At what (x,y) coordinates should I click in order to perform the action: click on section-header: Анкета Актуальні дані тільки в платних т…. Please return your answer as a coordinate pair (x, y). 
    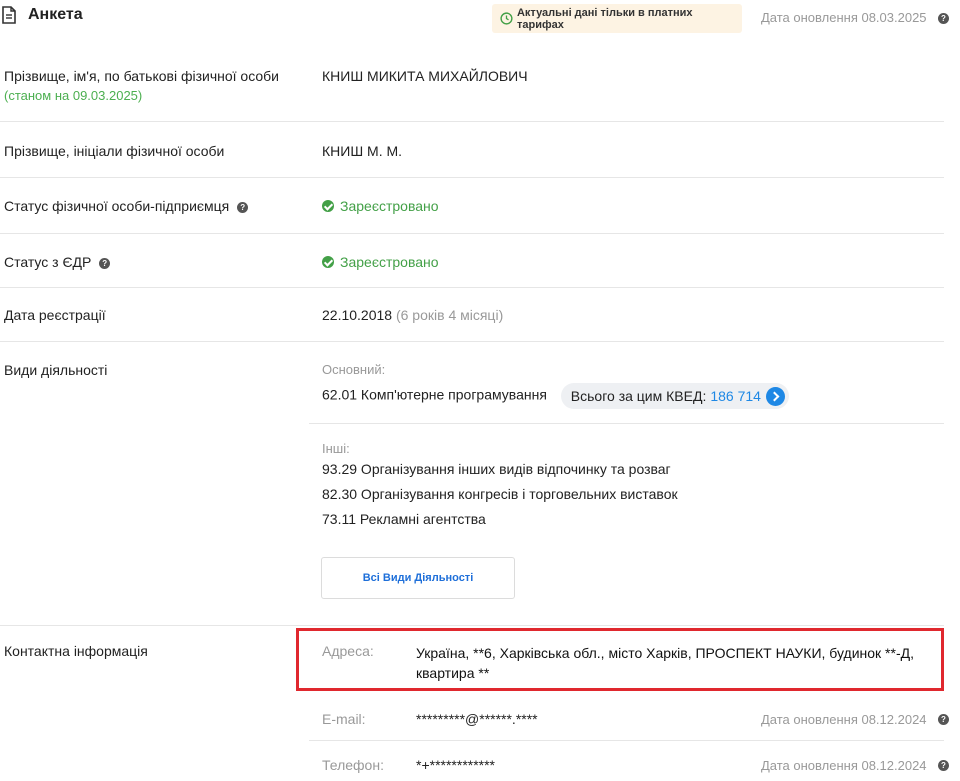
    Looking at the image, I should click on (480, 20).